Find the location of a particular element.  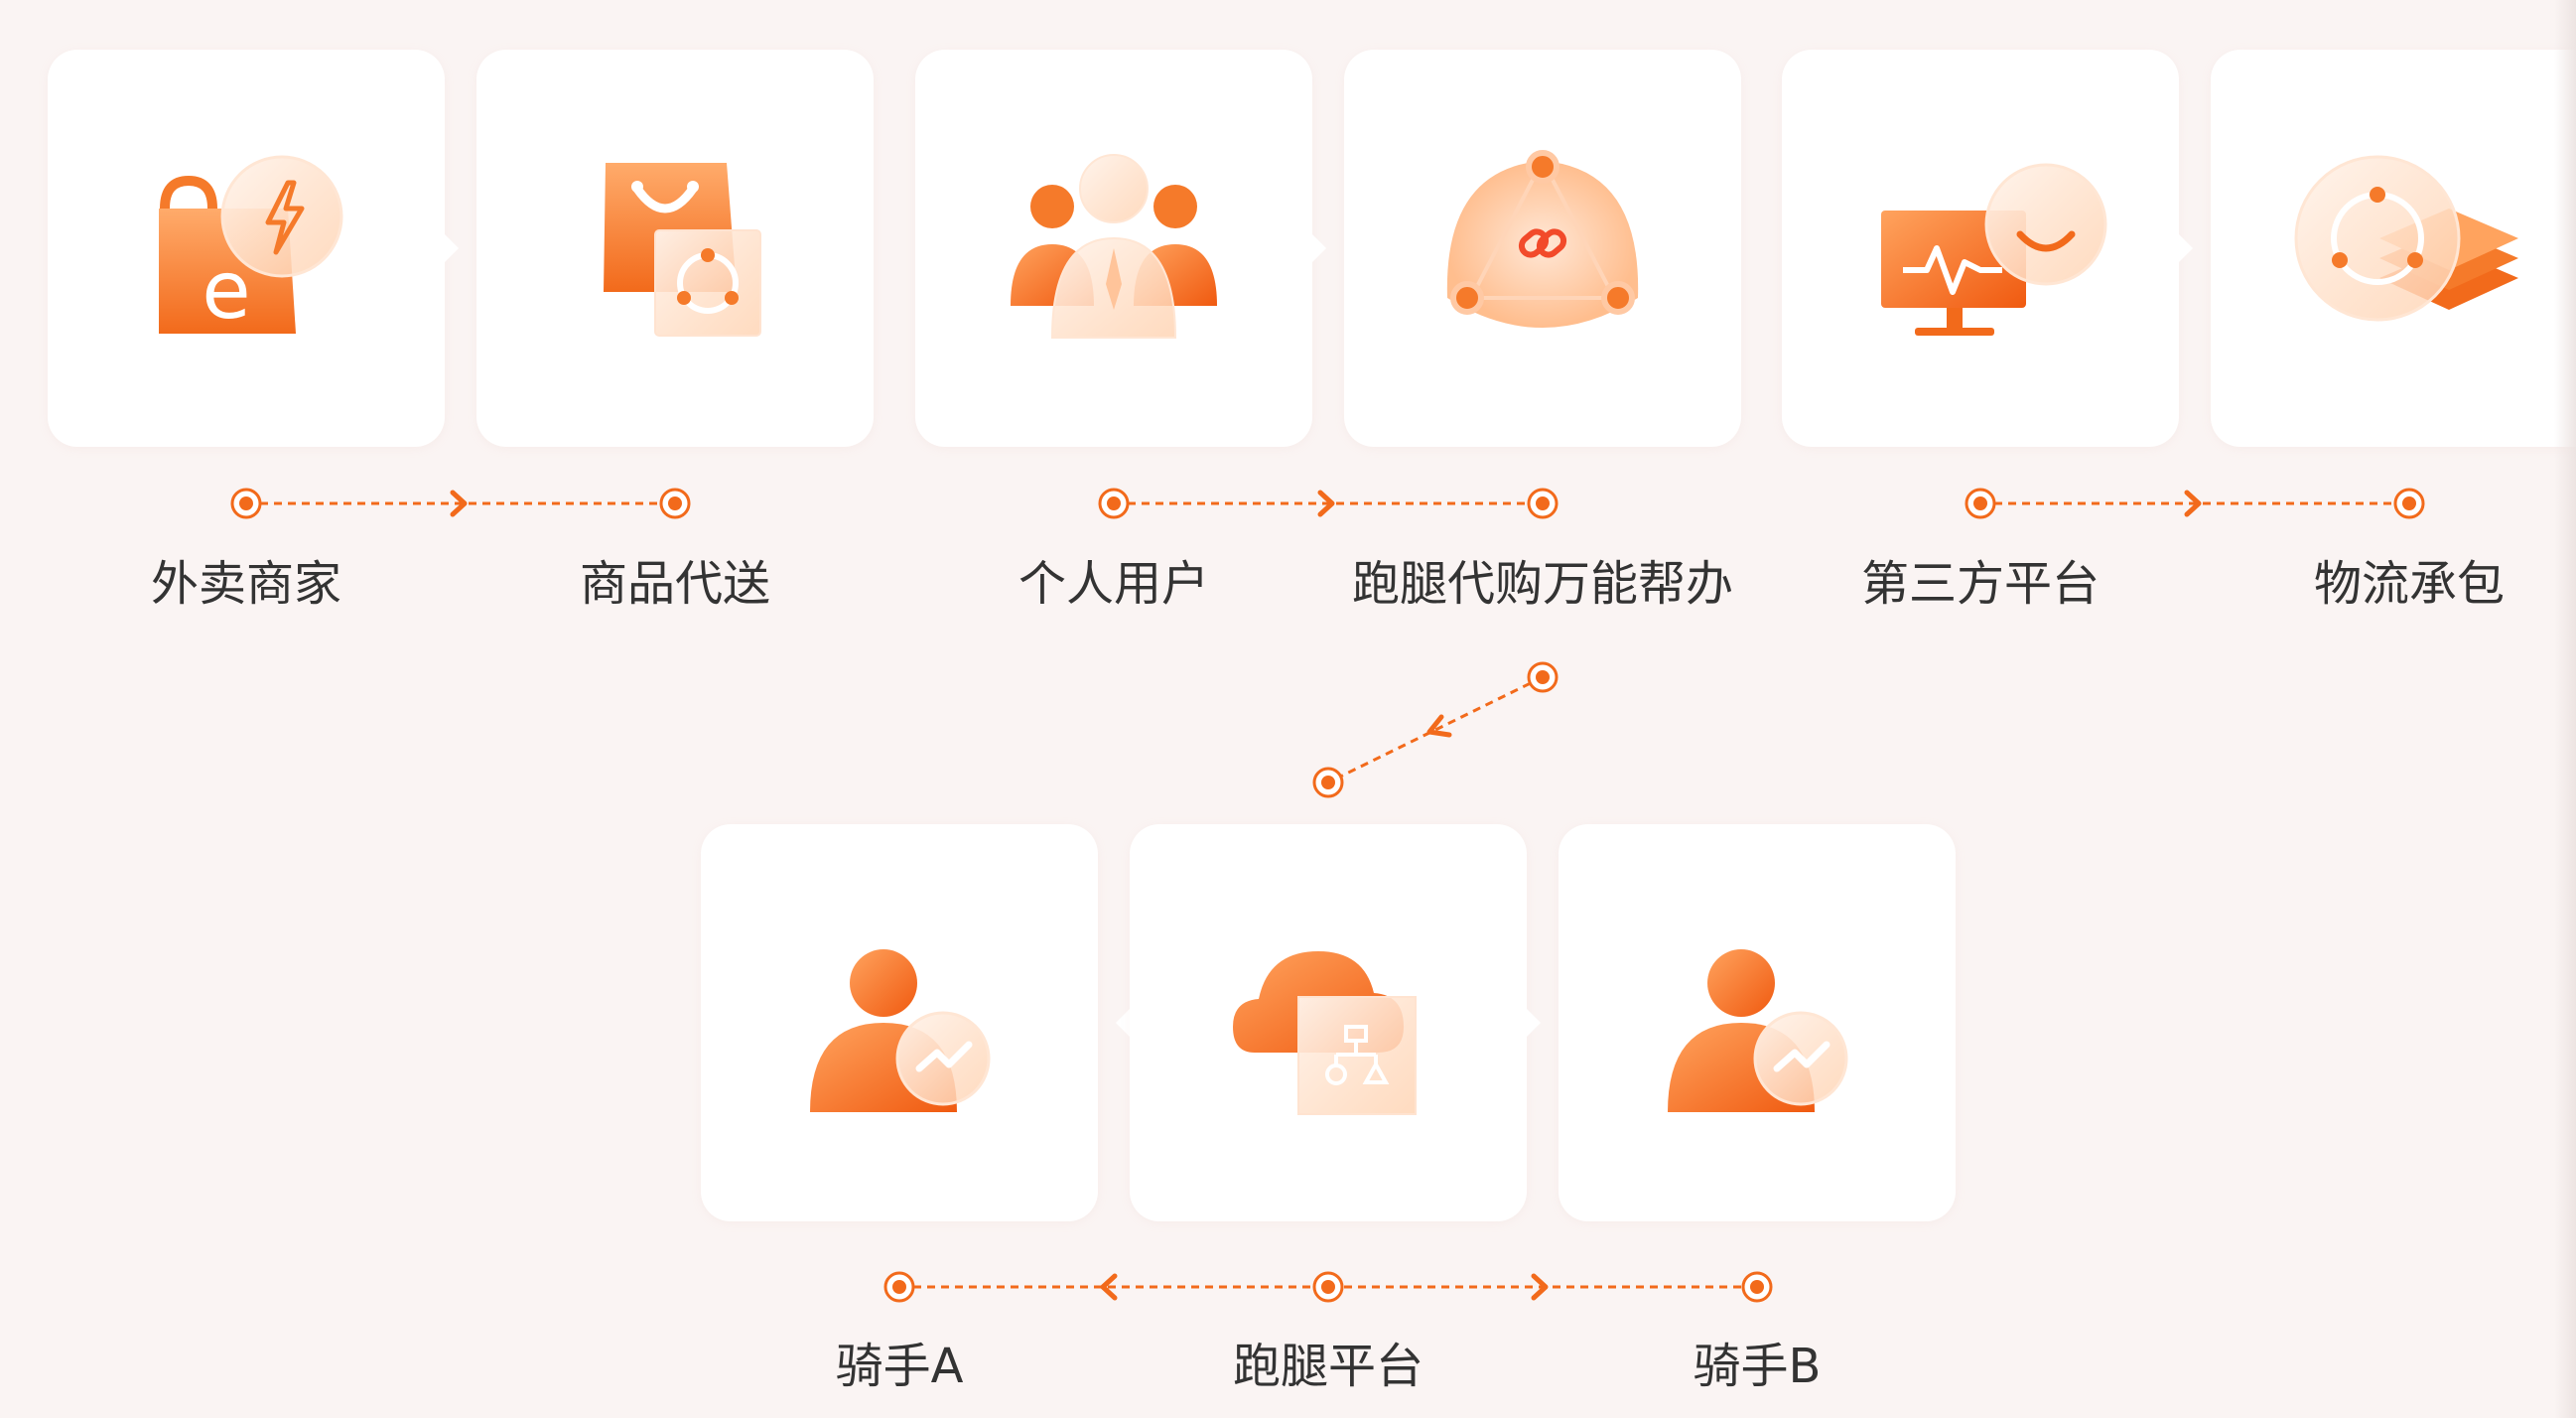

label-errand-service: 跑腿代购万能帮办 is located at coordinates (1542, 584).